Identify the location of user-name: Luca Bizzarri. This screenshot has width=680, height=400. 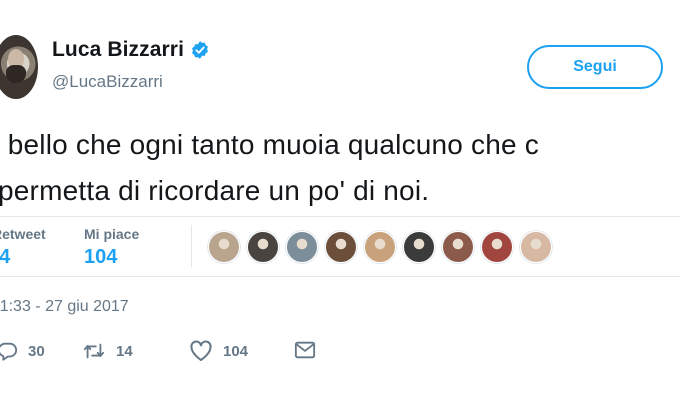
(118, 50).